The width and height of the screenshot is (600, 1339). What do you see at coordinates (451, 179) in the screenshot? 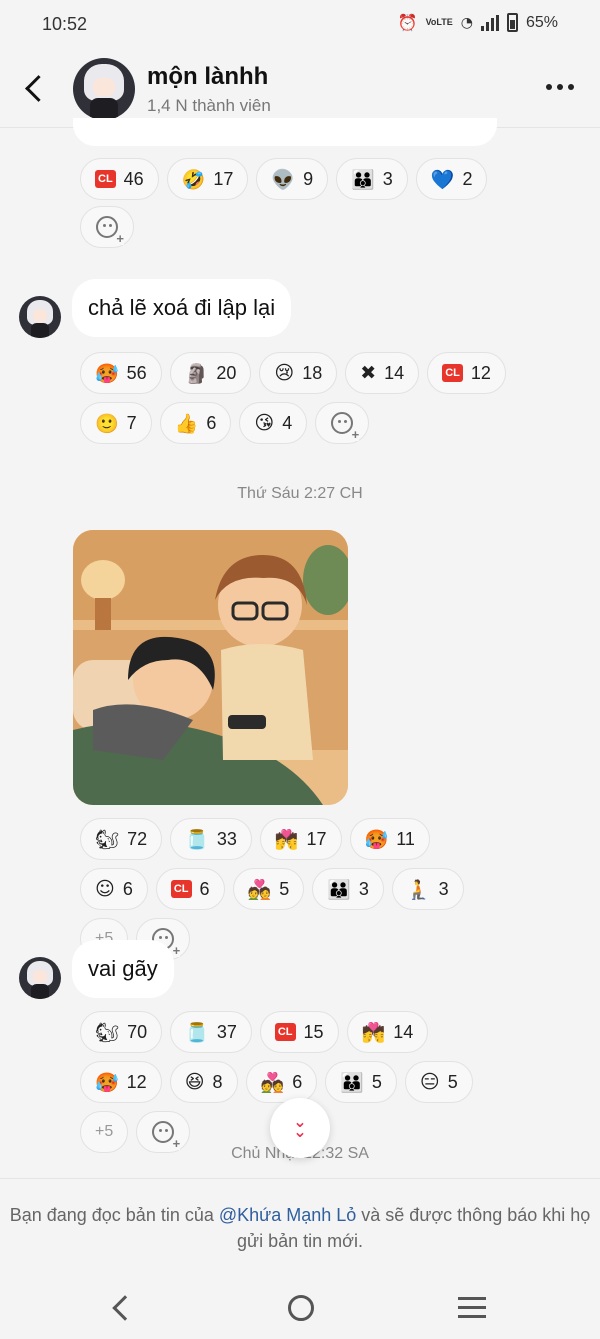
I see `reaction-chip: 💙 2` at bounding box center [451, 179].